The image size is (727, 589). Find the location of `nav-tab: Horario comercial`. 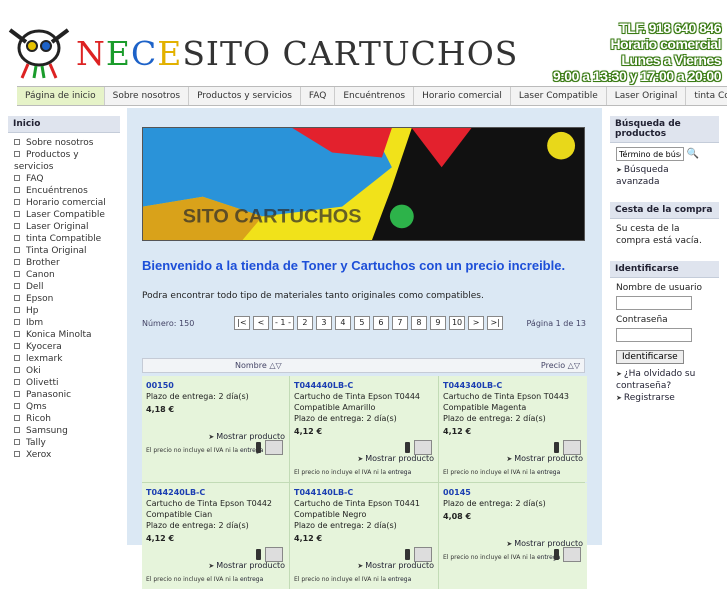

nav-tab: Horario comercial is located at coordinates (462, 96).